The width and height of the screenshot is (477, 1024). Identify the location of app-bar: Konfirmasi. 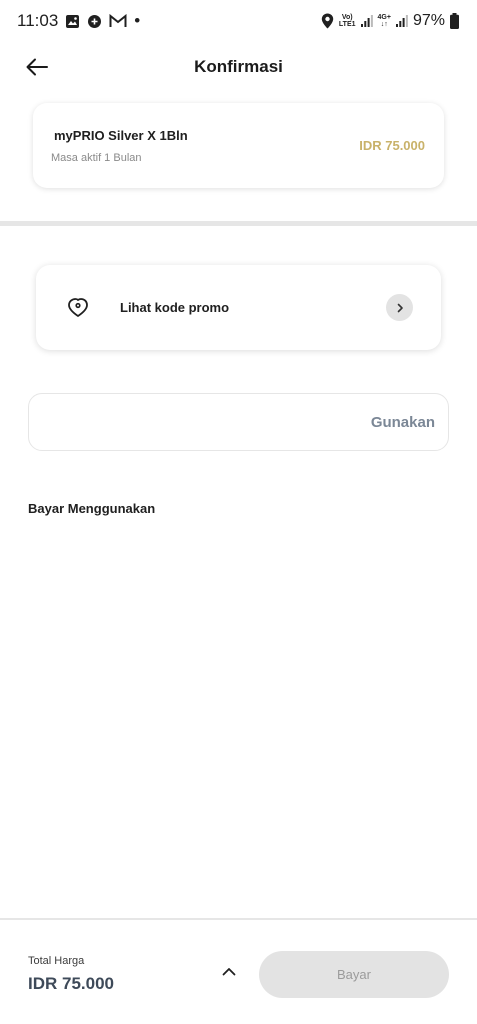
(238, 67).